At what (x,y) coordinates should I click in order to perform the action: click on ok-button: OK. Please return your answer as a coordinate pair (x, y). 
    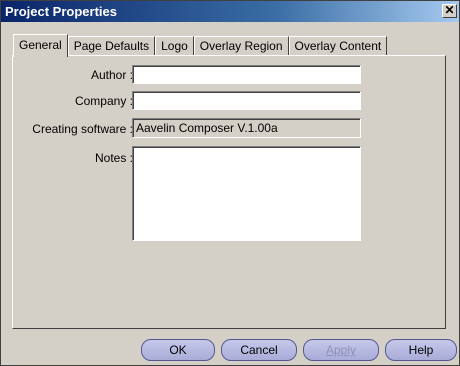
    Looking at the image, I should click on (178, 350).